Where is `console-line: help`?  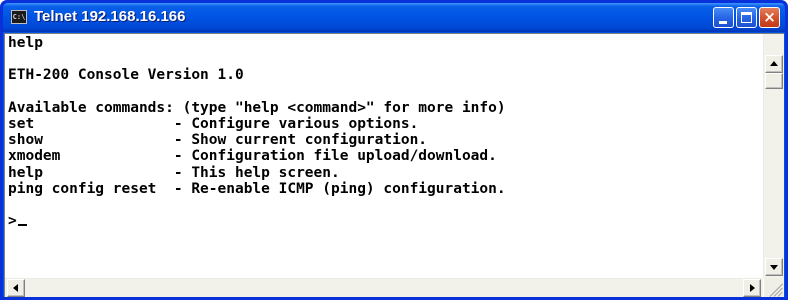
console-line: help is located at coordinates (25, 43).